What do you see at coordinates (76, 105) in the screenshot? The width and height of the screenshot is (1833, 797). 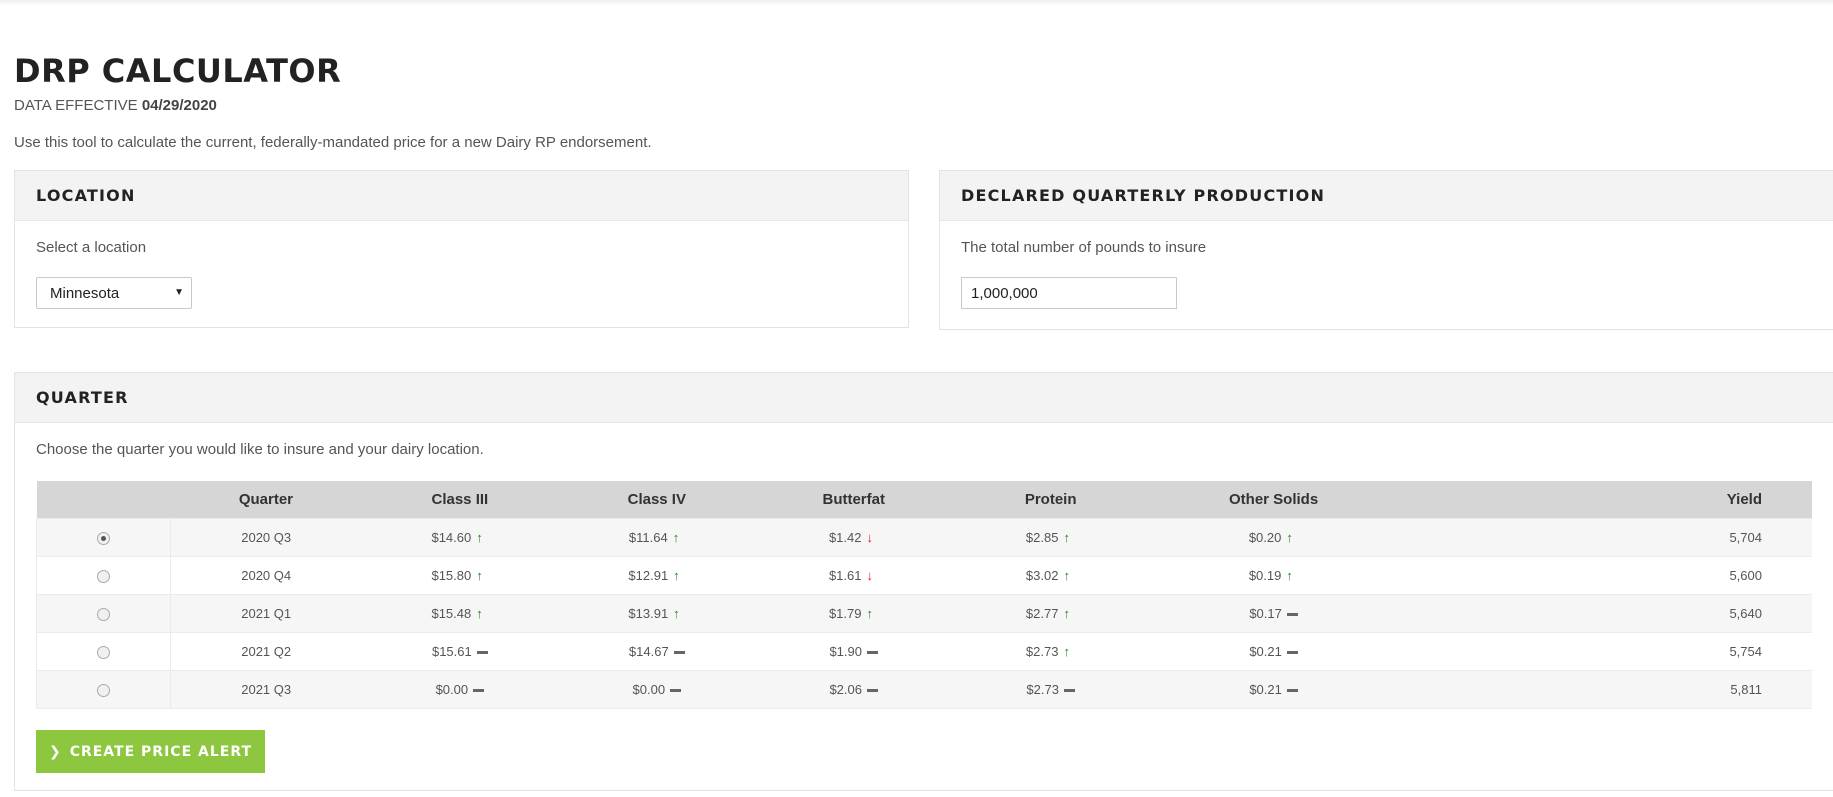 I see `data-effective-label: DATA EFFECTIVE` at bounding box center [76, 105].